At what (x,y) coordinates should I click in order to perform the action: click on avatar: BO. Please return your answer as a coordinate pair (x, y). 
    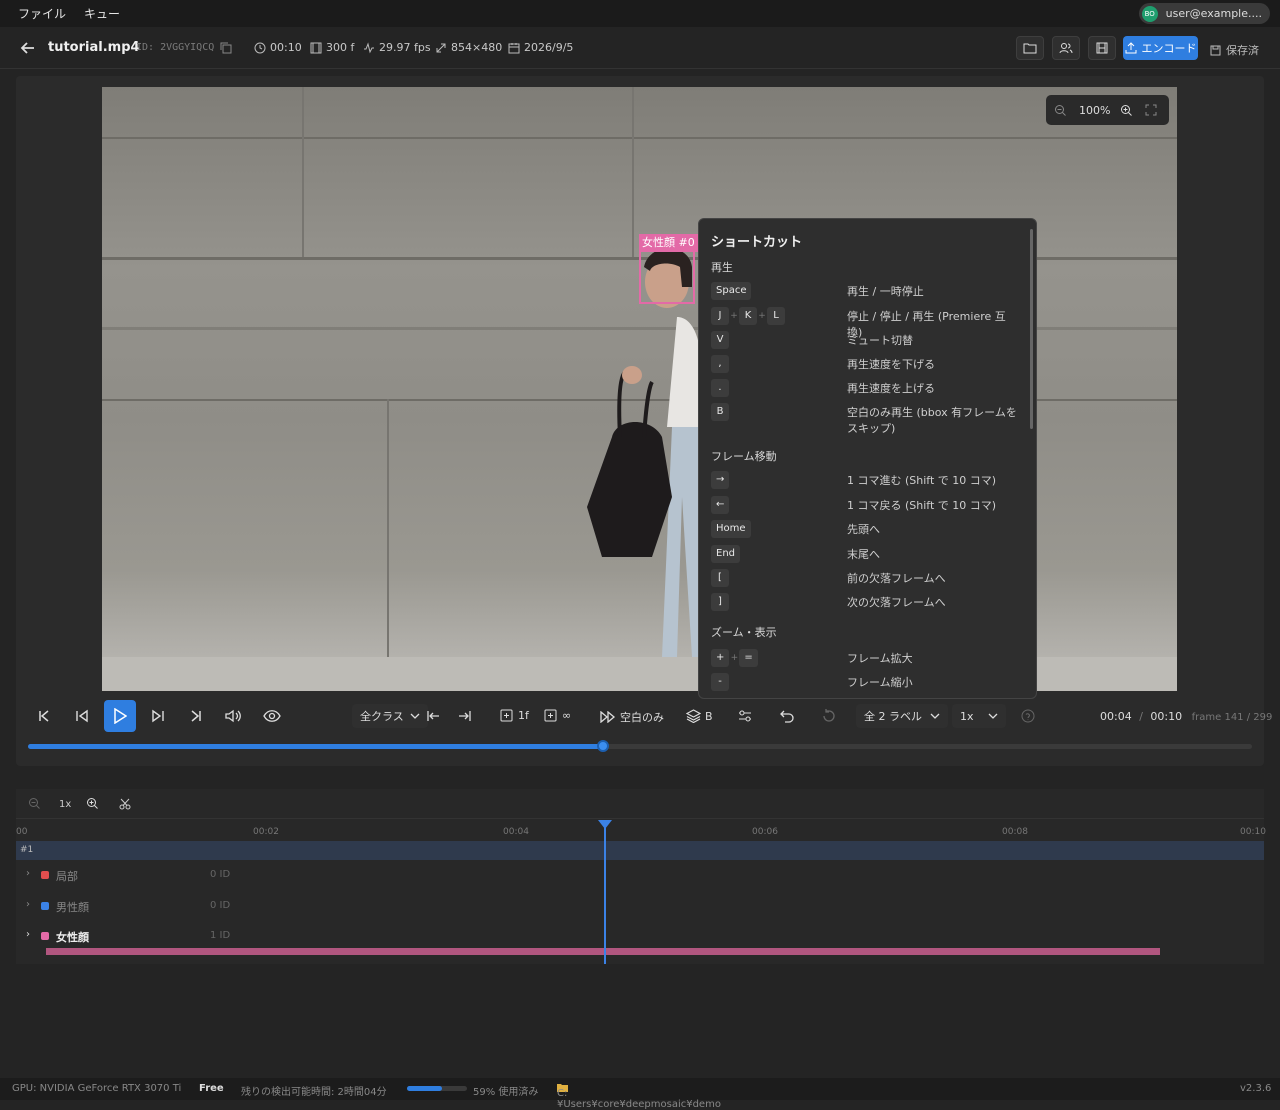
    Looking at the image, I should click on (1149, 13).